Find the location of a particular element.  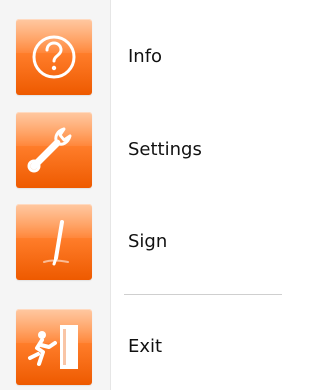

wrench-icon is located at coordinates (54, 150).